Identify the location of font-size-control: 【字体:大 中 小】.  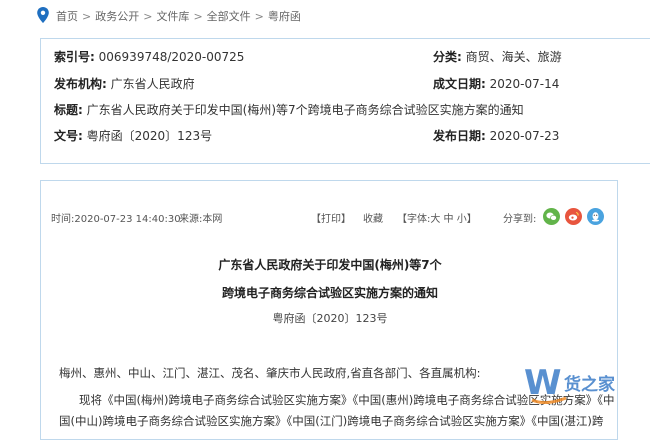
(437, 217).